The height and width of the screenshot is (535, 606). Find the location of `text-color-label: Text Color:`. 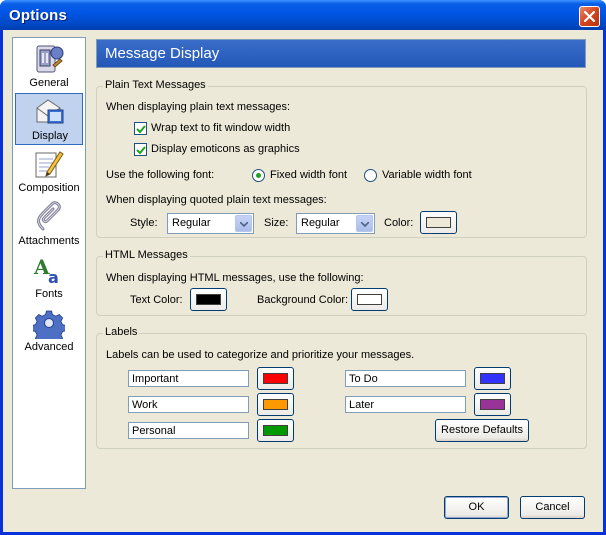

text-color-label: Text Color: is located at coordinates (156, 300).